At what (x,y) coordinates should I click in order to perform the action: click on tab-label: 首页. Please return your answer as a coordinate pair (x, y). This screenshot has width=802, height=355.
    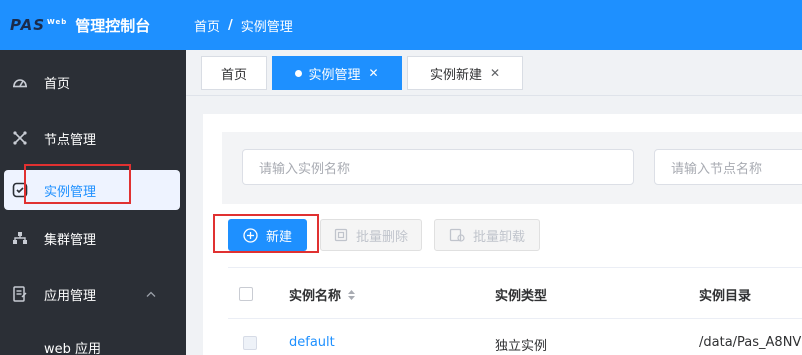
    Looking at the image, I should click on (233, 75).